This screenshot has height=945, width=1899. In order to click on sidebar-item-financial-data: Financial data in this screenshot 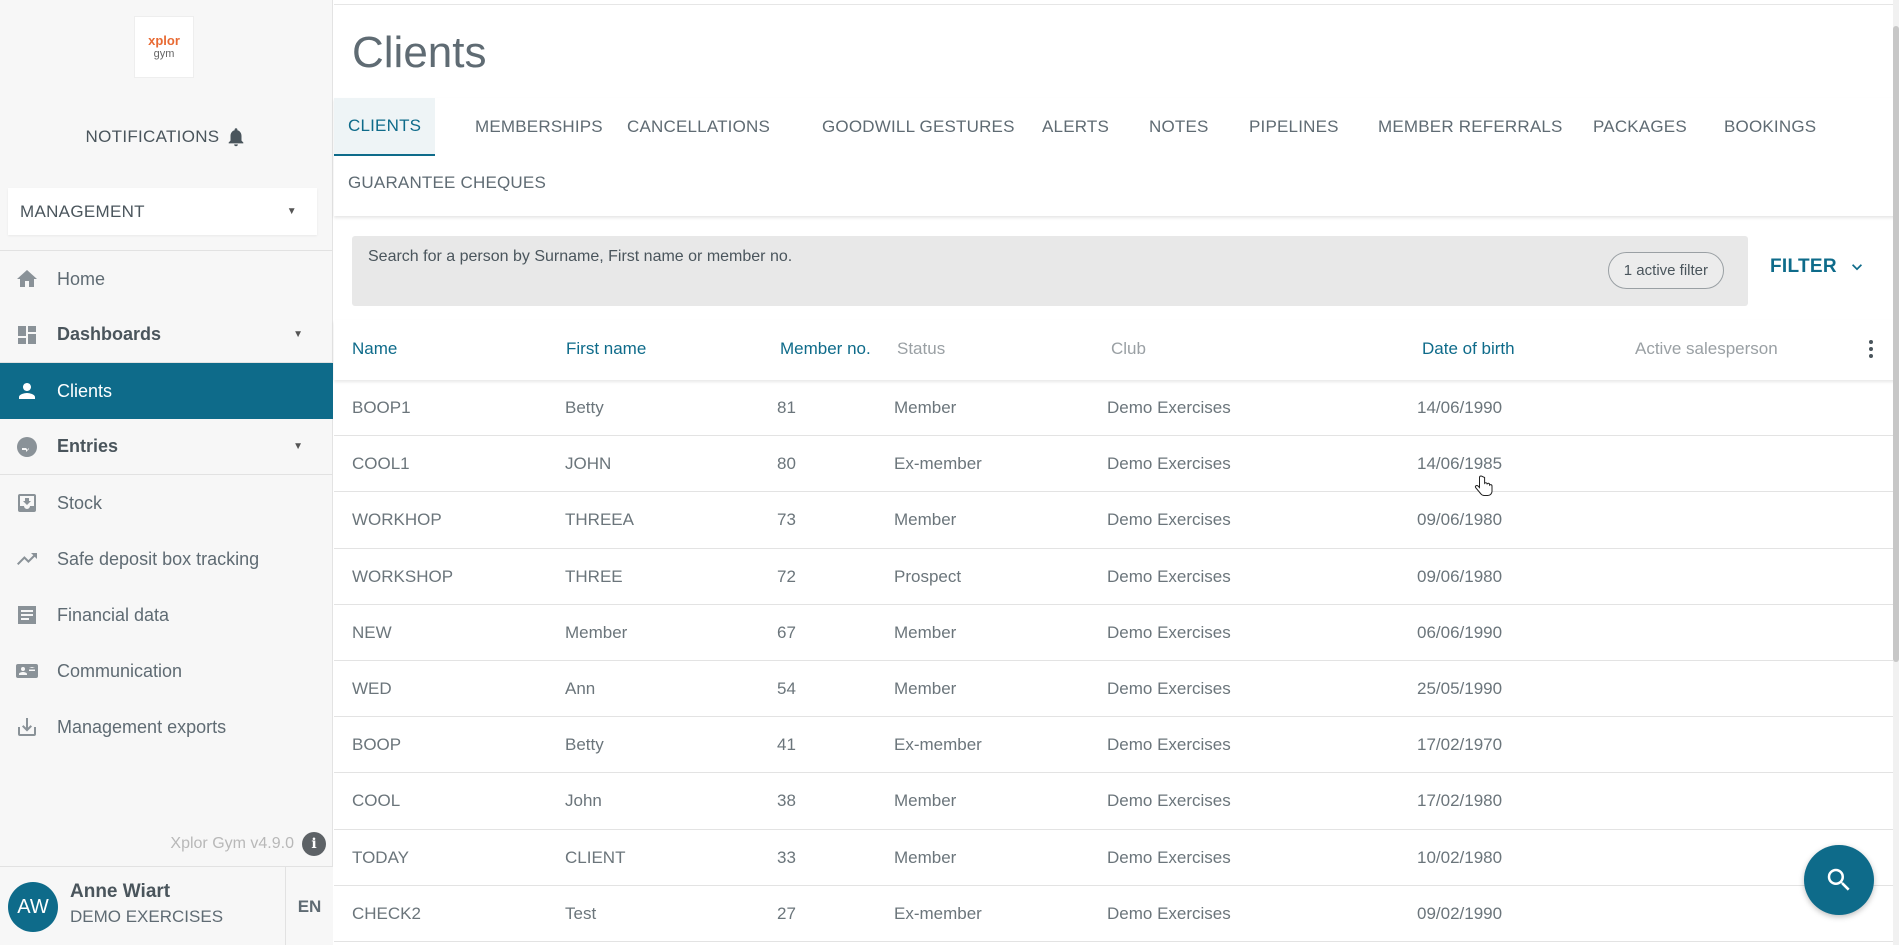, I will do `click(166, 615)`.